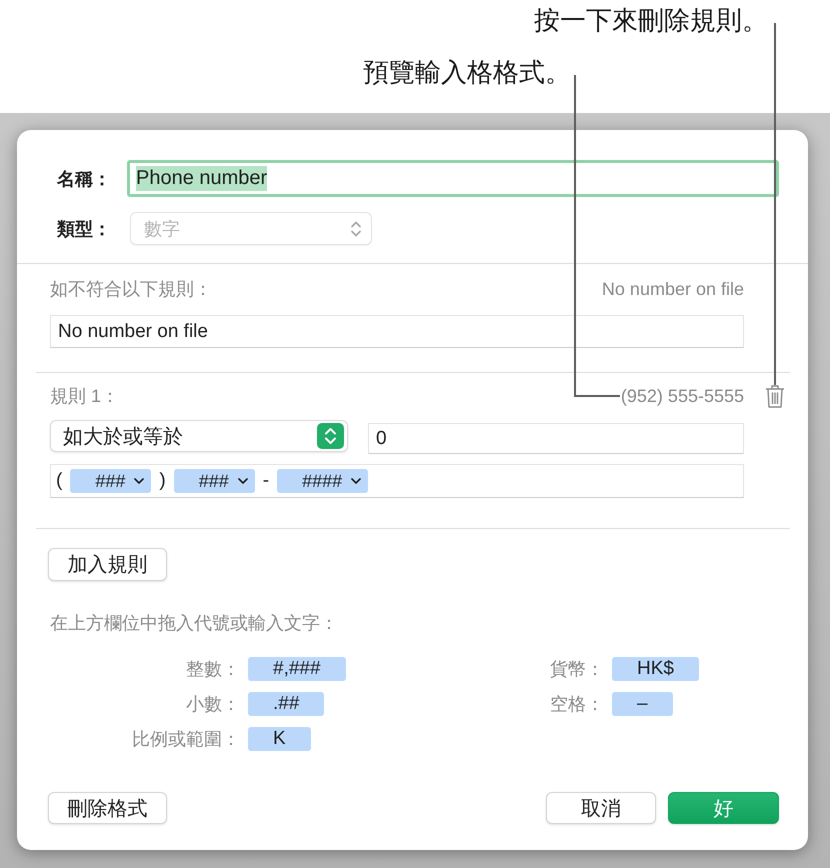 This screenshot has height=868, width=830. Describe the element at coordinates (199, 436) in the screenshot. I see `condition-dropdown: 如大於或等於` at that location.